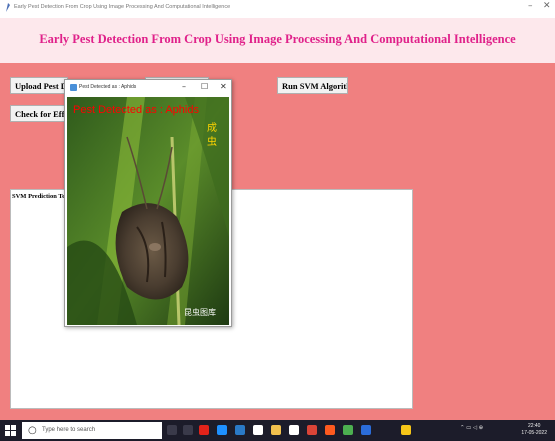 Image resolution: width=555 pixels, height=441 pixels. Describe the element at coordinates (69, 430) in the screenshot. I see `search-placeholder: Type here to search` at that location.